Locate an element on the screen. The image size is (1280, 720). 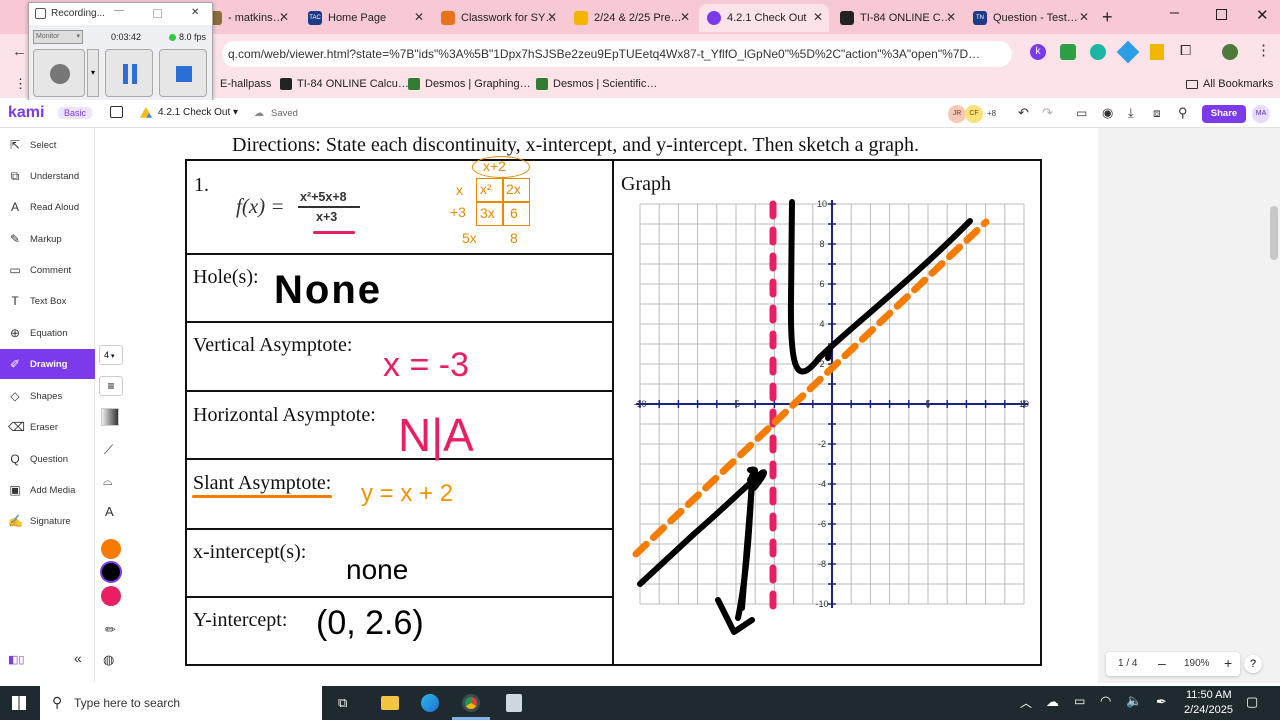
file-menu-icon is located at coordinates (116, 112).